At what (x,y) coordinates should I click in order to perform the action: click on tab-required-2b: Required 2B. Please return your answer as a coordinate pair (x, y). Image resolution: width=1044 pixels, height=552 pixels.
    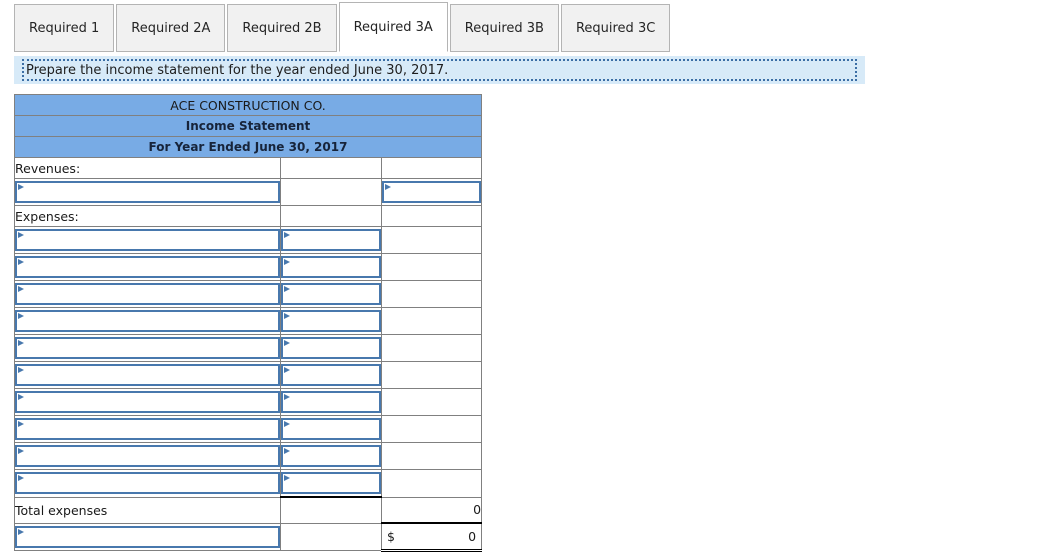
    Looking at the image, I should click on (282, 28).